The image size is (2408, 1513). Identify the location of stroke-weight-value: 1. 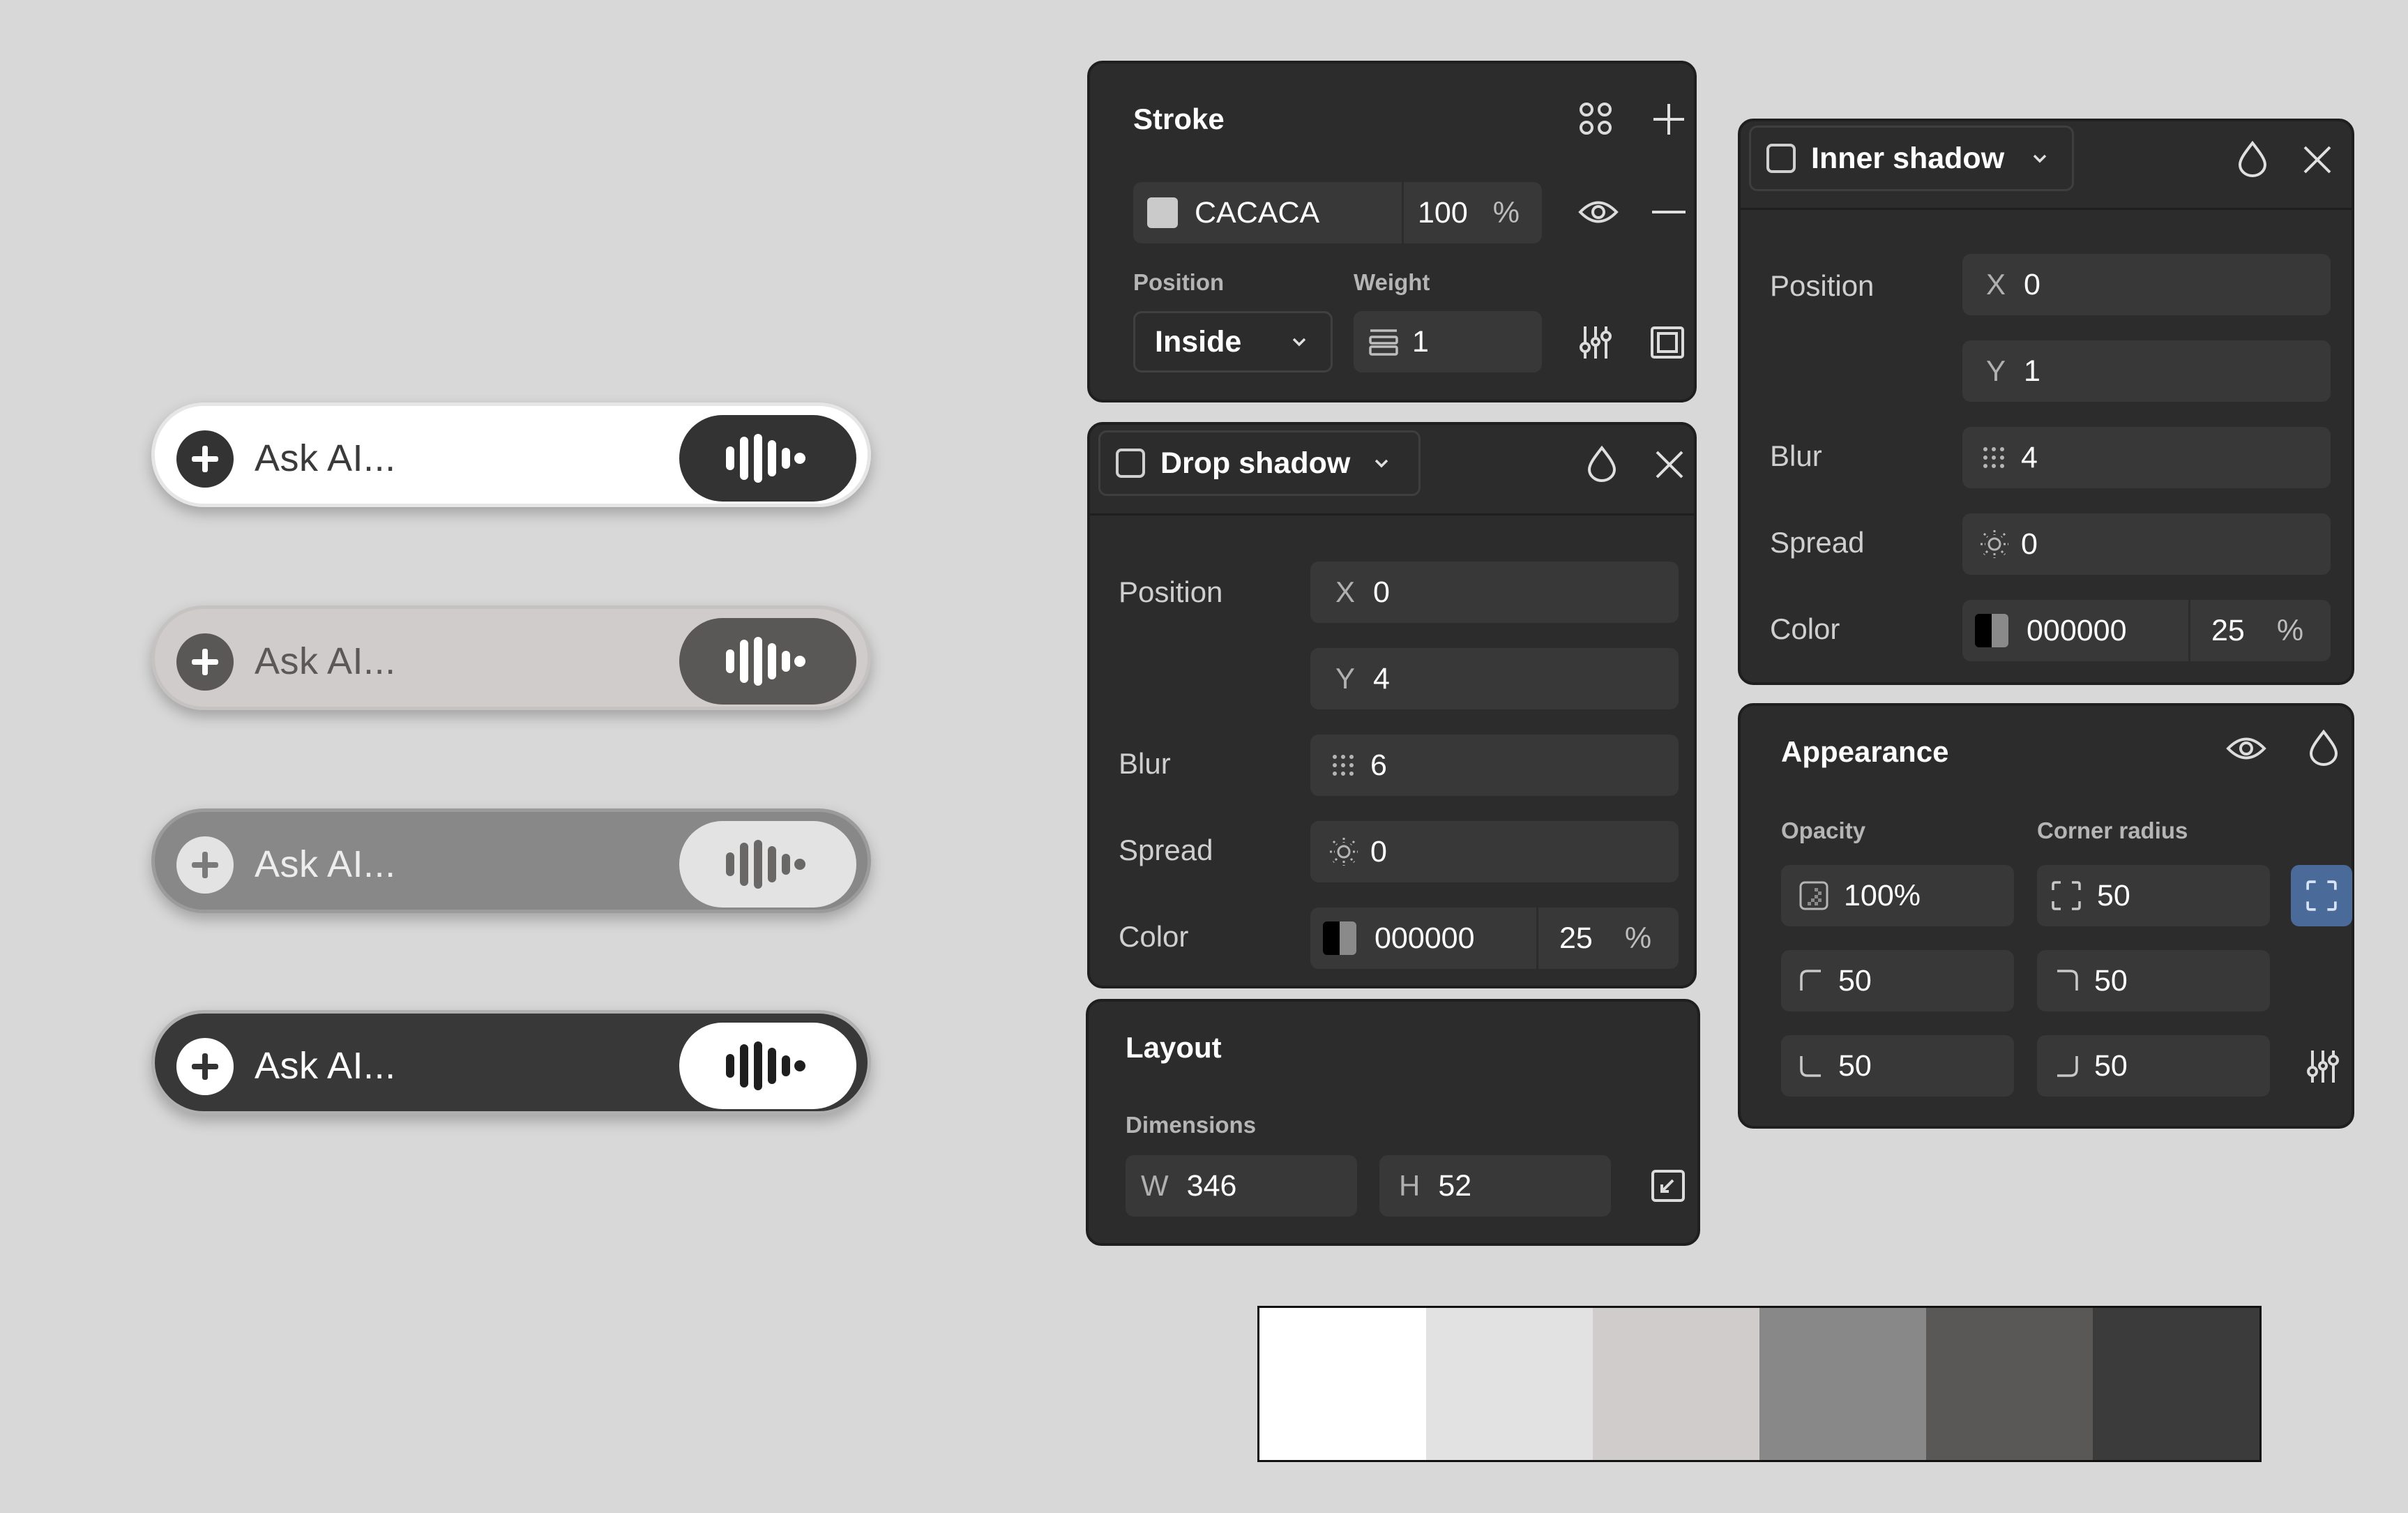
(1420, 342).